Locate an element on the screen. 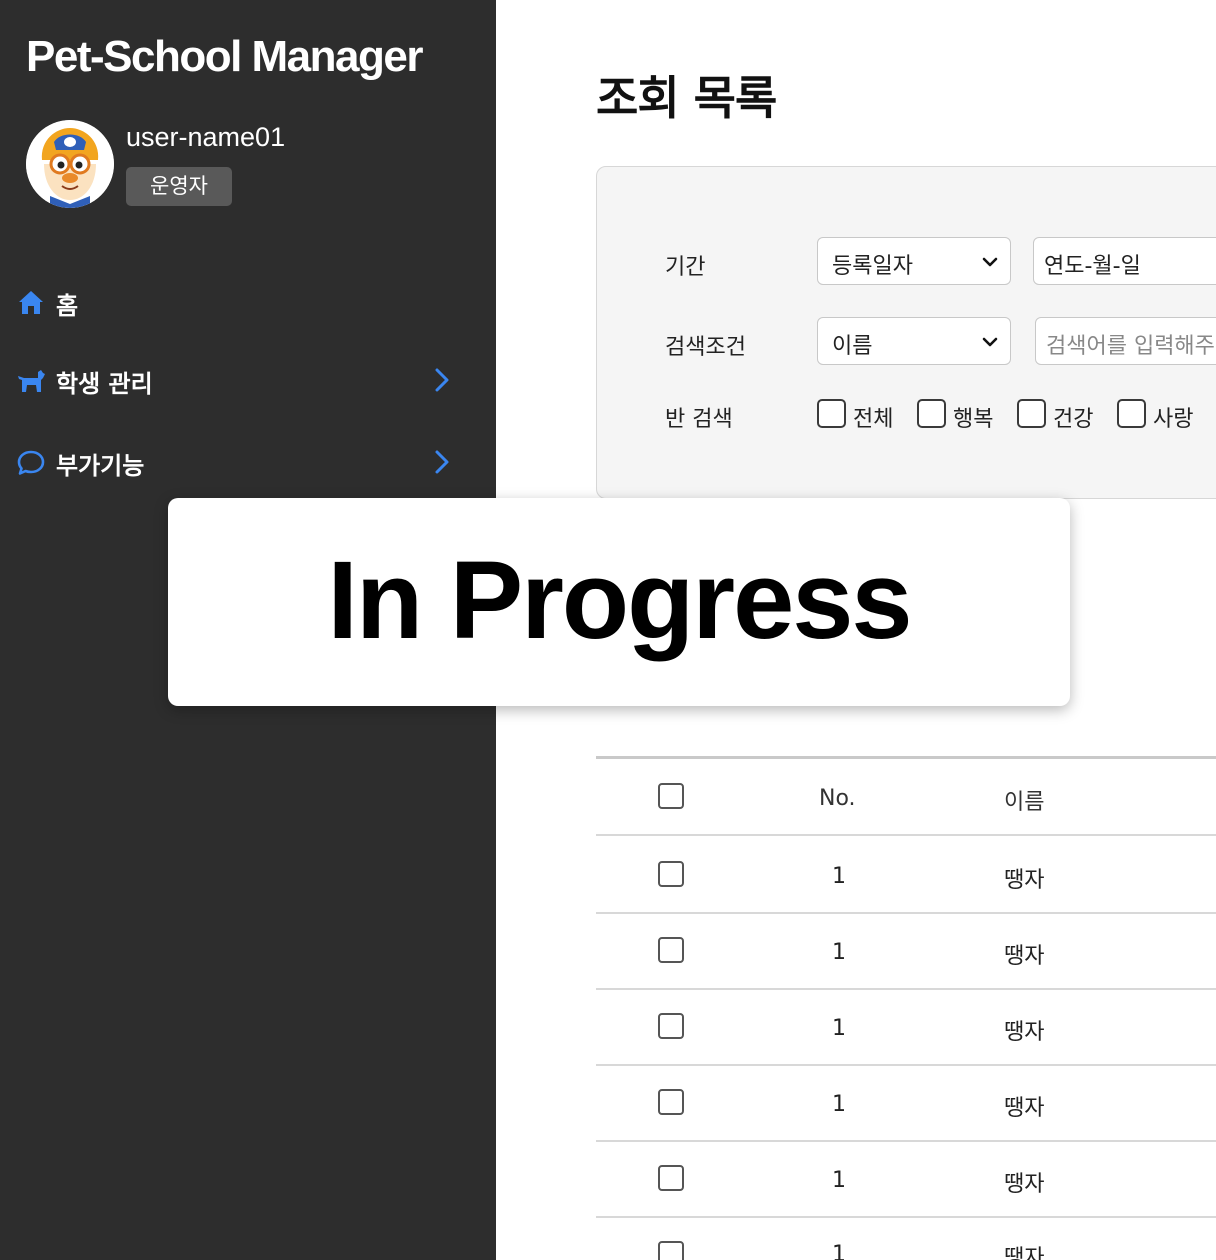 This screenshot has height=1260, width=1216. select-all-checkbox is located at coordinates (671, 796).